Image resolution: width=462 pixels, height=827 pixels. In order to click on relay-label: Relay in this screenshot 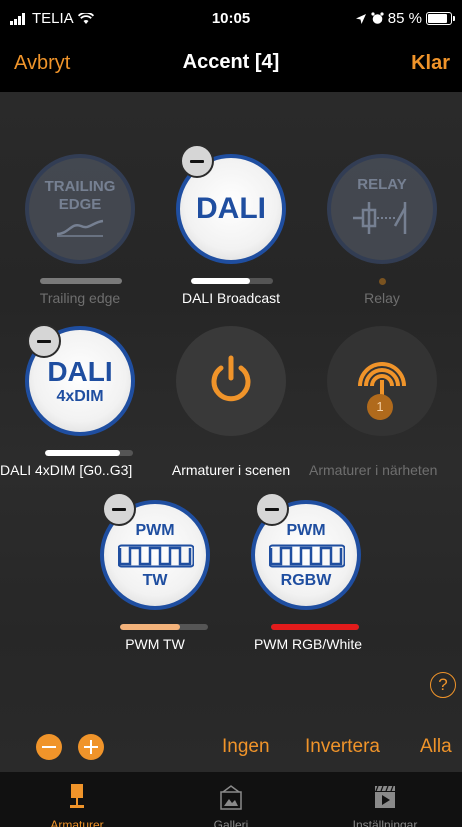, I will do `click(382, 298)`.